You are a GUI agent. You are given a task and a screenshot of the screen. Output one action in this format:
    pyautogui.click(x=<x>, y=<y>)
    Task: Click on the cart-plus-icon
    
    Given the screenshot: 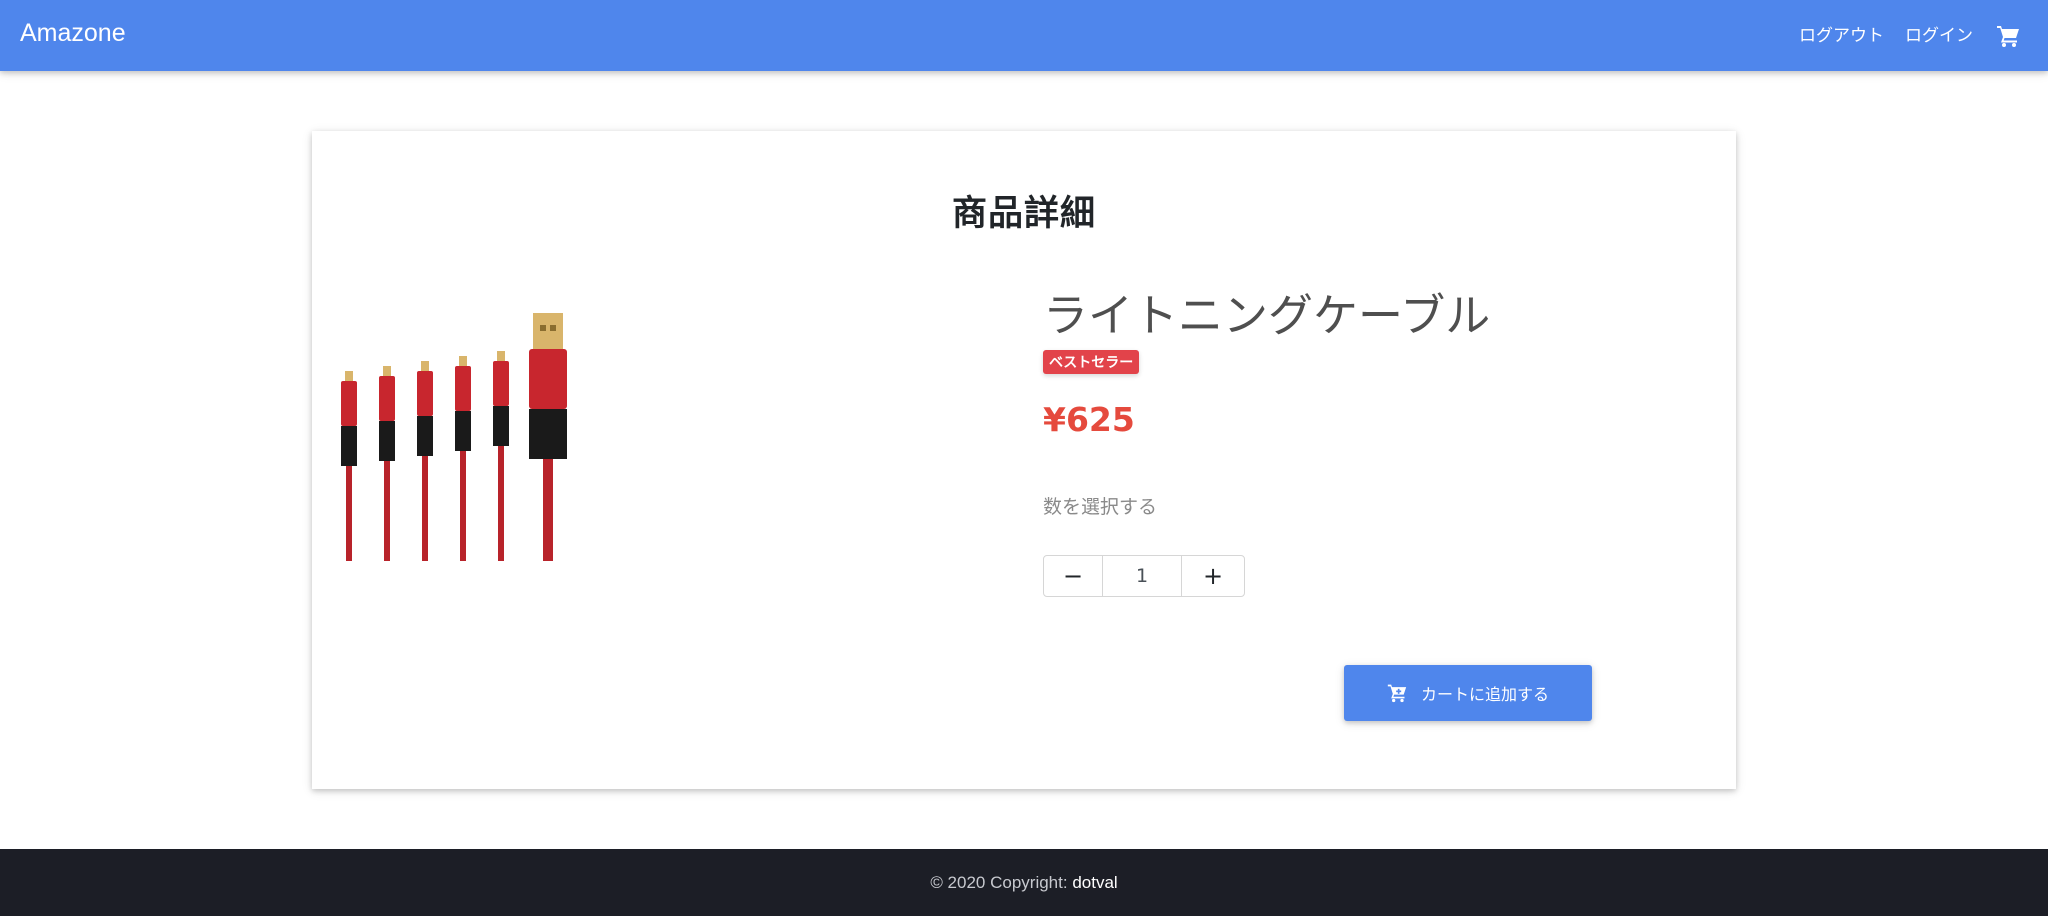 What is the action you would take?
    pyautogui.click(x=1397, y=693)
    